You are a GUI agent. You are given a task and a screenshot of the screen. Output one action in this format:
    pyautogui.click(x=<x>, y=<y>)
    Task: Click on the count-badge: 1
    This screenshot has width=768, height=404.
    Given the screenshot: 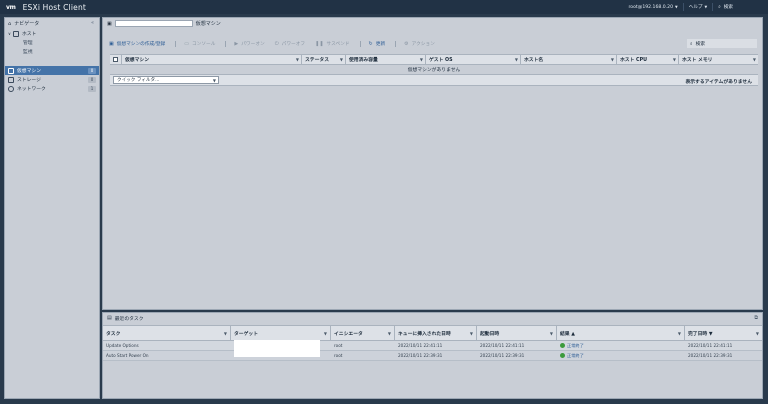 What is the action you would take?
    pyautogui.click(x=92, y=88)
    